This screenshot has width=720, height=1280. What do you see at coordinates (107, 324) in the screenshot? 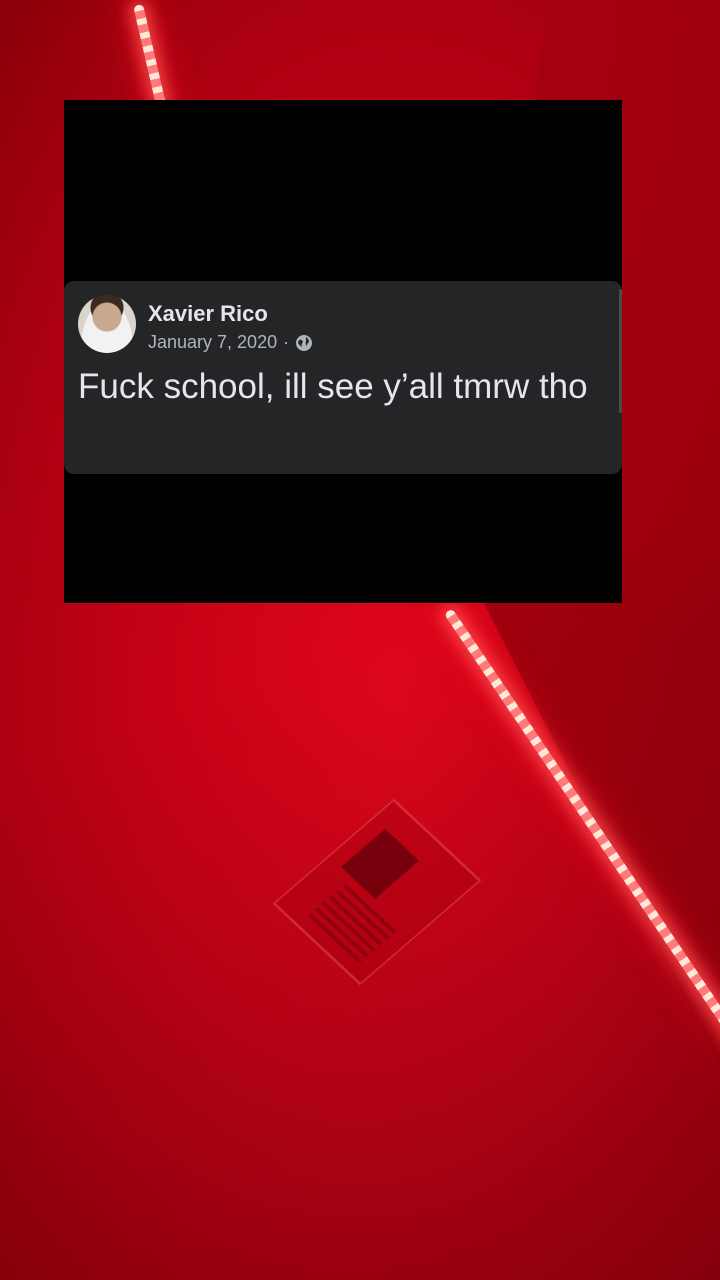
I see `avatar` at bounding box center [107, 324].